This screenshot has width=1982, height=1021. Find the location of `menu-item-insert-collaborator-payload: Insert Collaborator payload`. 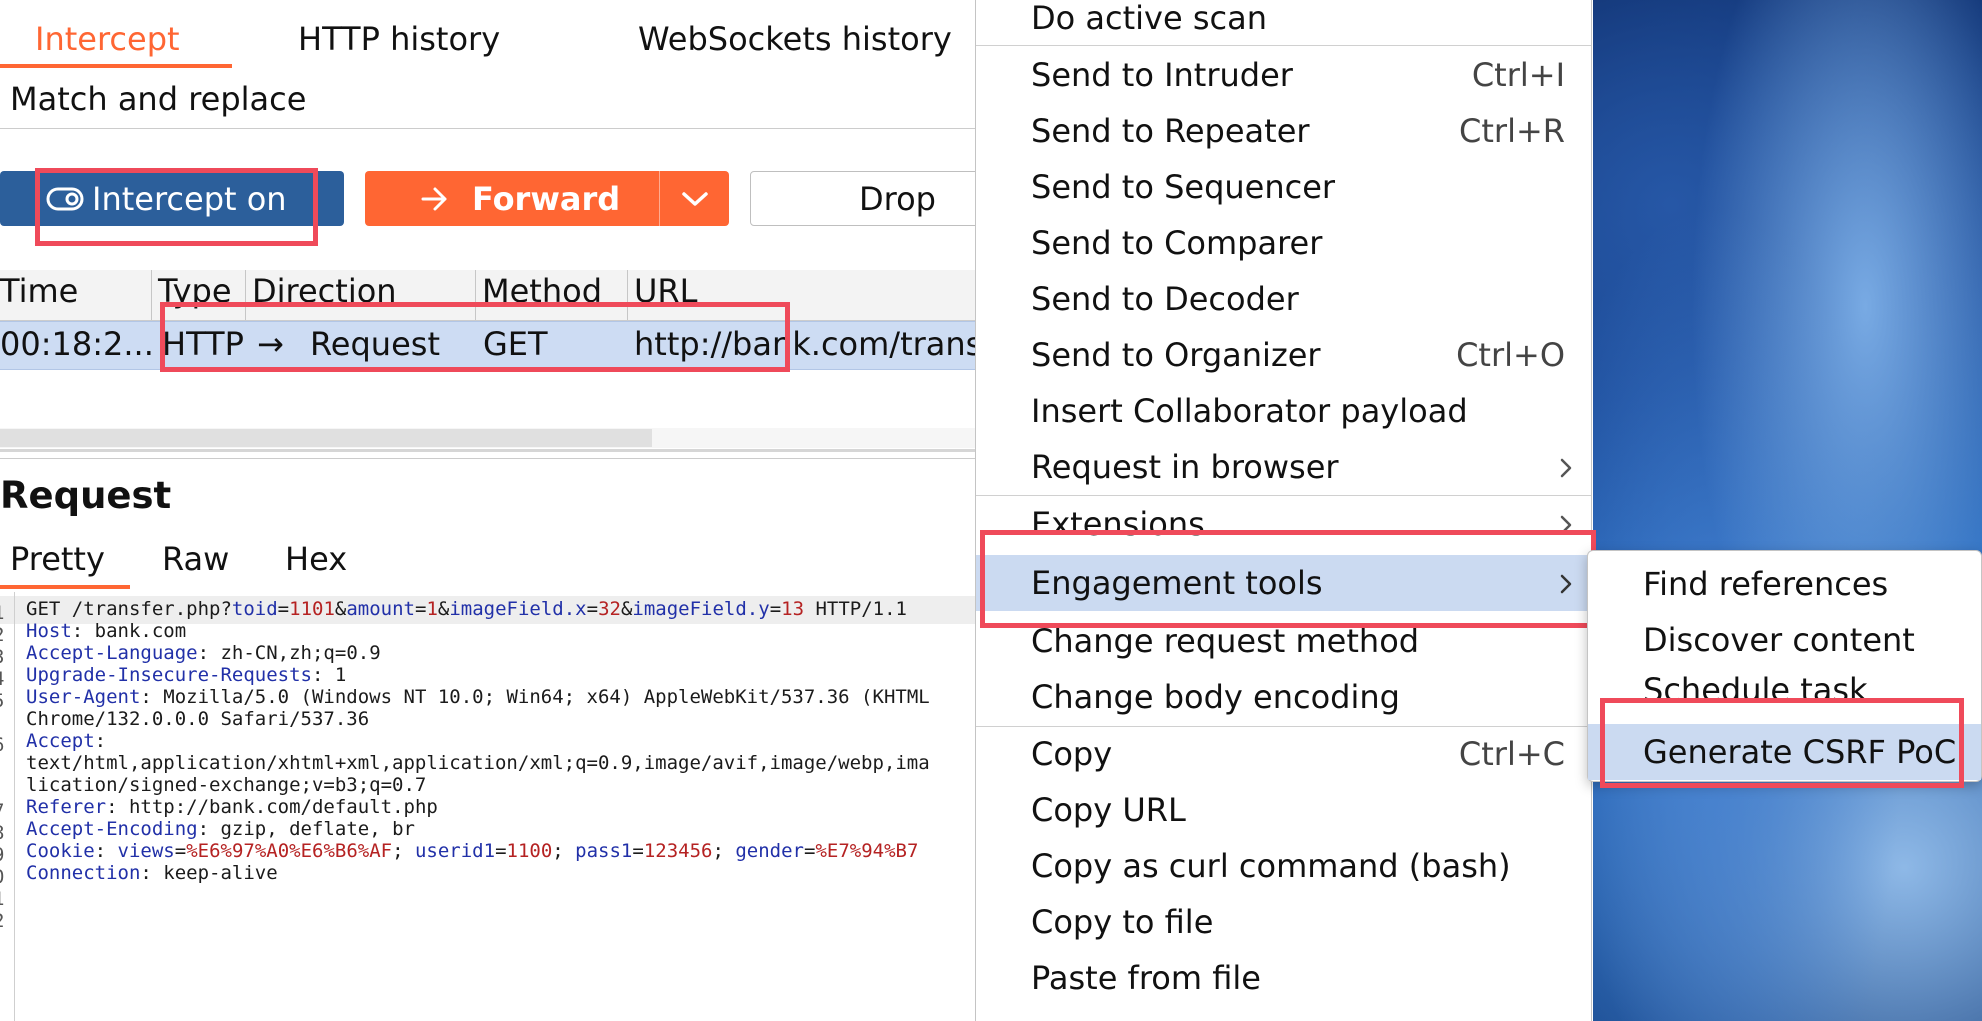

menu-item-insert-collaborator-payload: Insert Collaborator payload is located at coordinates (1284, 411).